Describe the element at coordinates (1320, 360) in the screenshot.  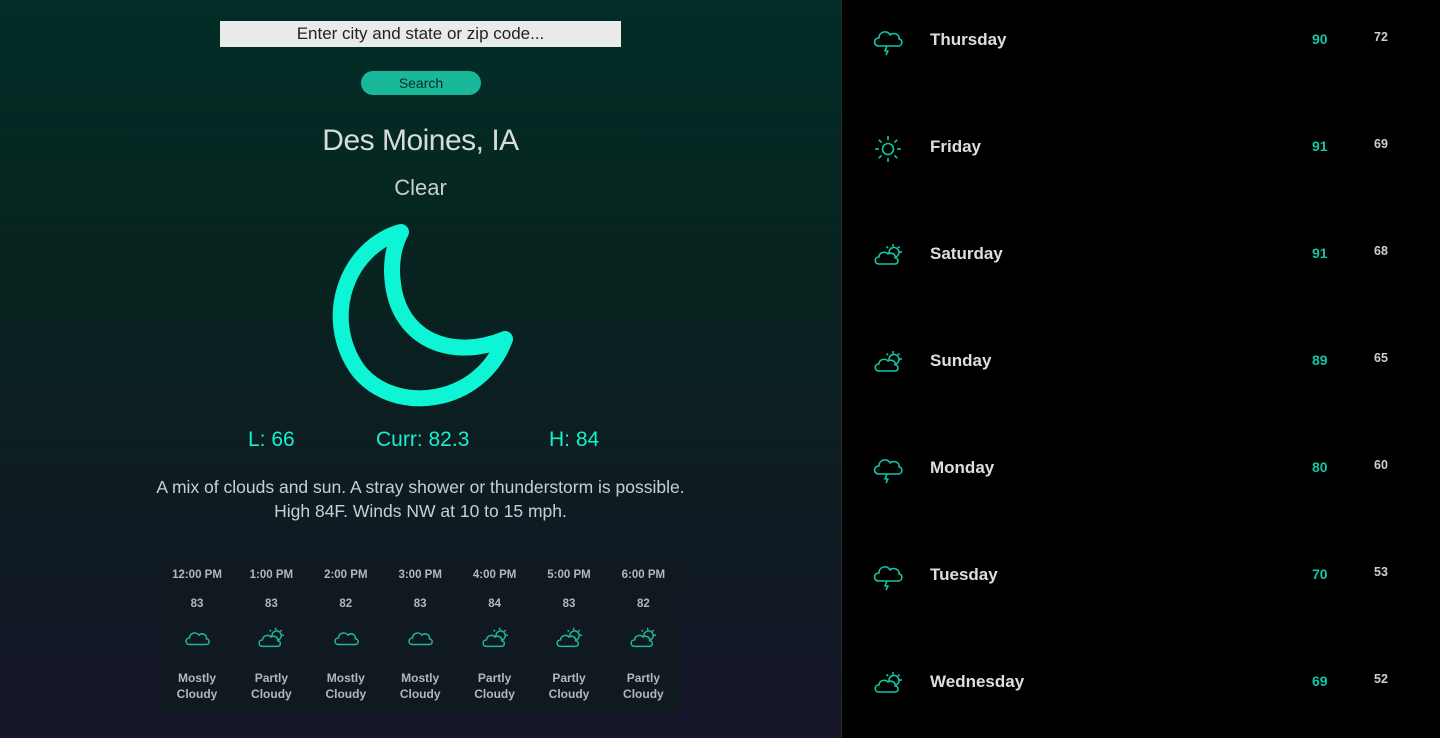
I see `forecast-high: 89` at that location.